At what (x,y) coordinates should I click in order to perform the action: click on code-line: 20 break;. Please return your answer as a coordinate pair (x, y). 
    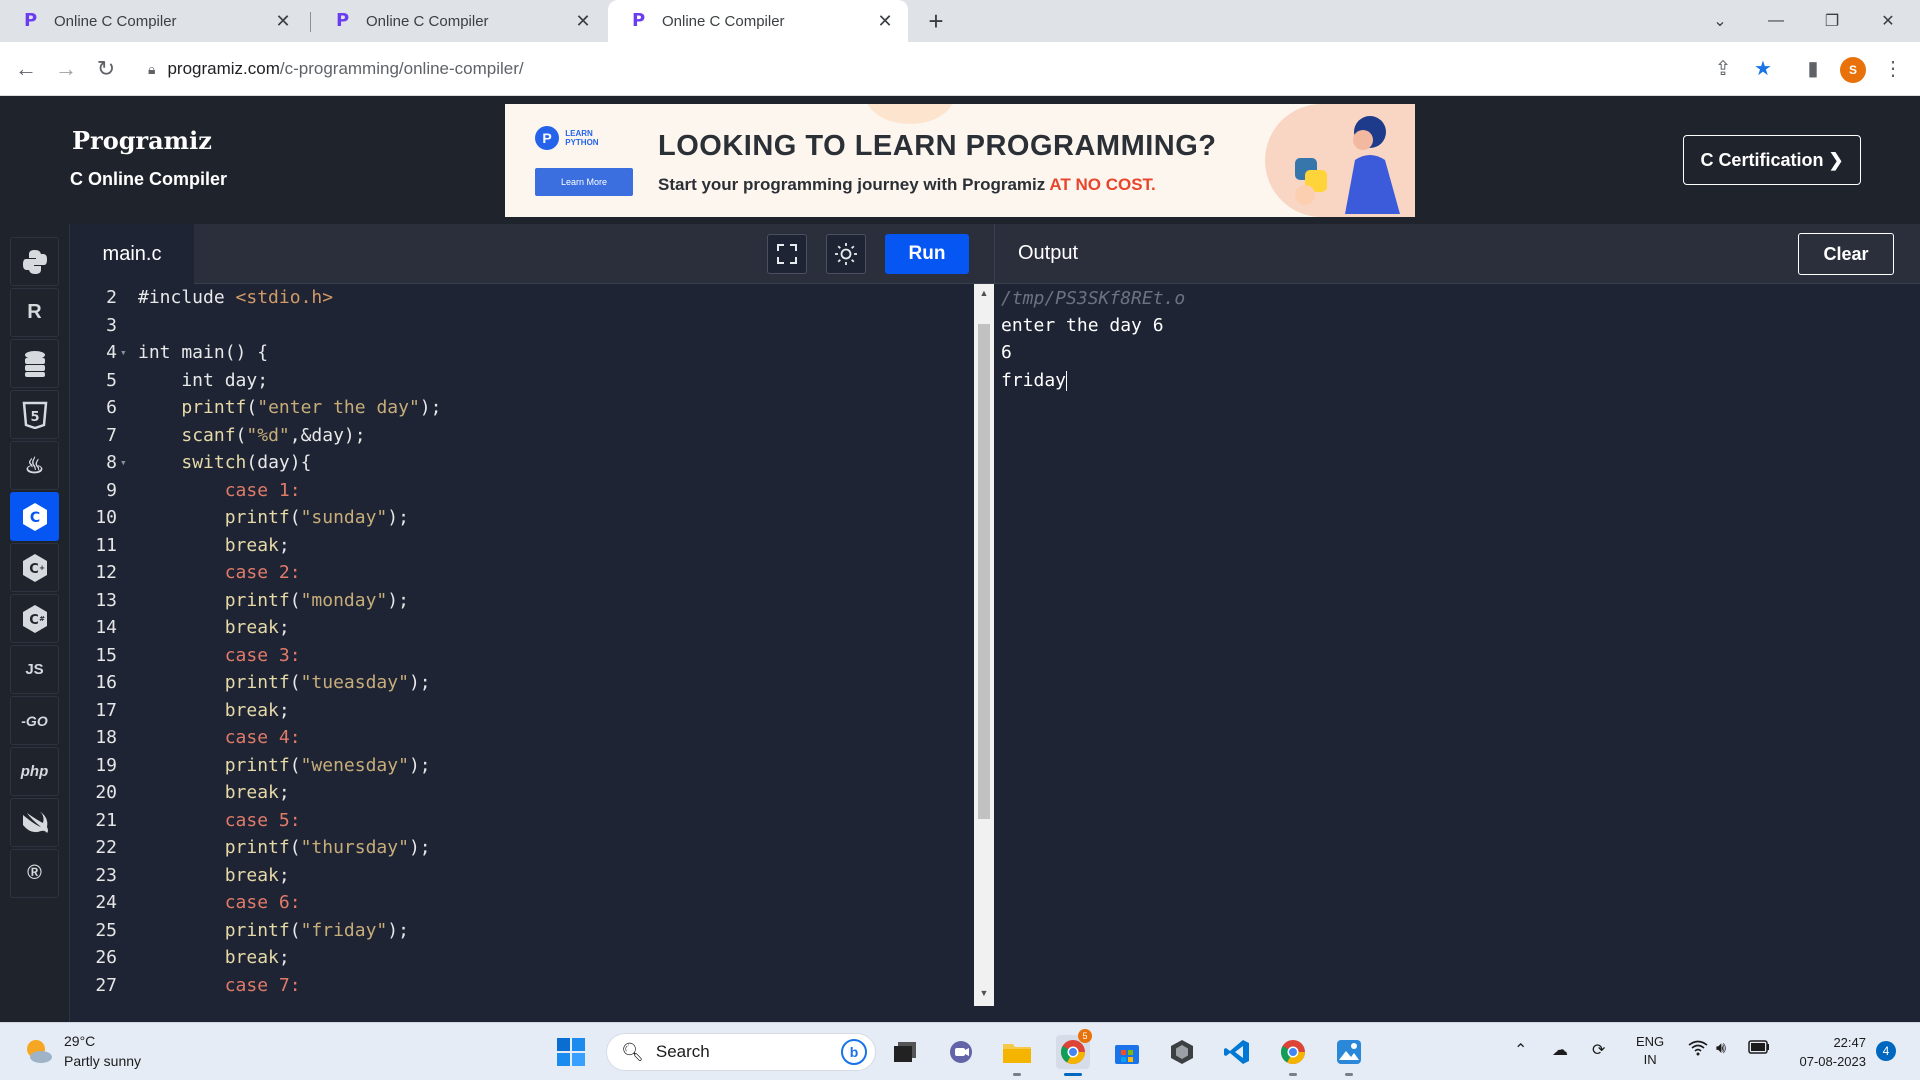
    Looking at the image, I should click on (522, 793).